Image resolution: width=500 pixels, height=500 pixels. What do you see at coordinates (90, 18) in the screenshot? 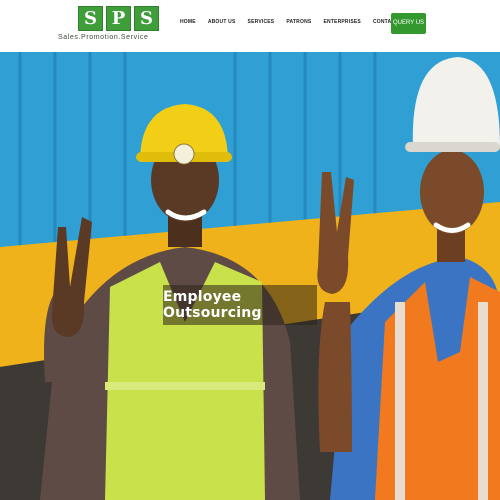
I see `logo-letter-s: S` at bounding box center [90, 18].